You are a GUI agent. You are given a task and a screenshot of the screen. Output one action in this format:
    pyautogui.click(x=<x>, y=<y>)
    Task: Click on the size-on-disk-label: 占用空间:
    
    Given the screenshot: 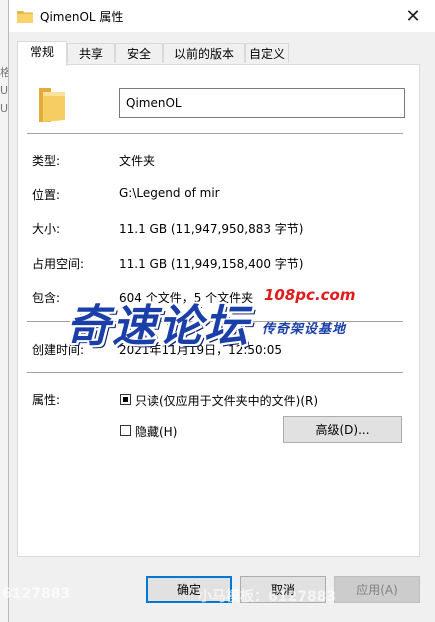 What is the action you would take?
    pyautogui.click(x=58, y=264)
    